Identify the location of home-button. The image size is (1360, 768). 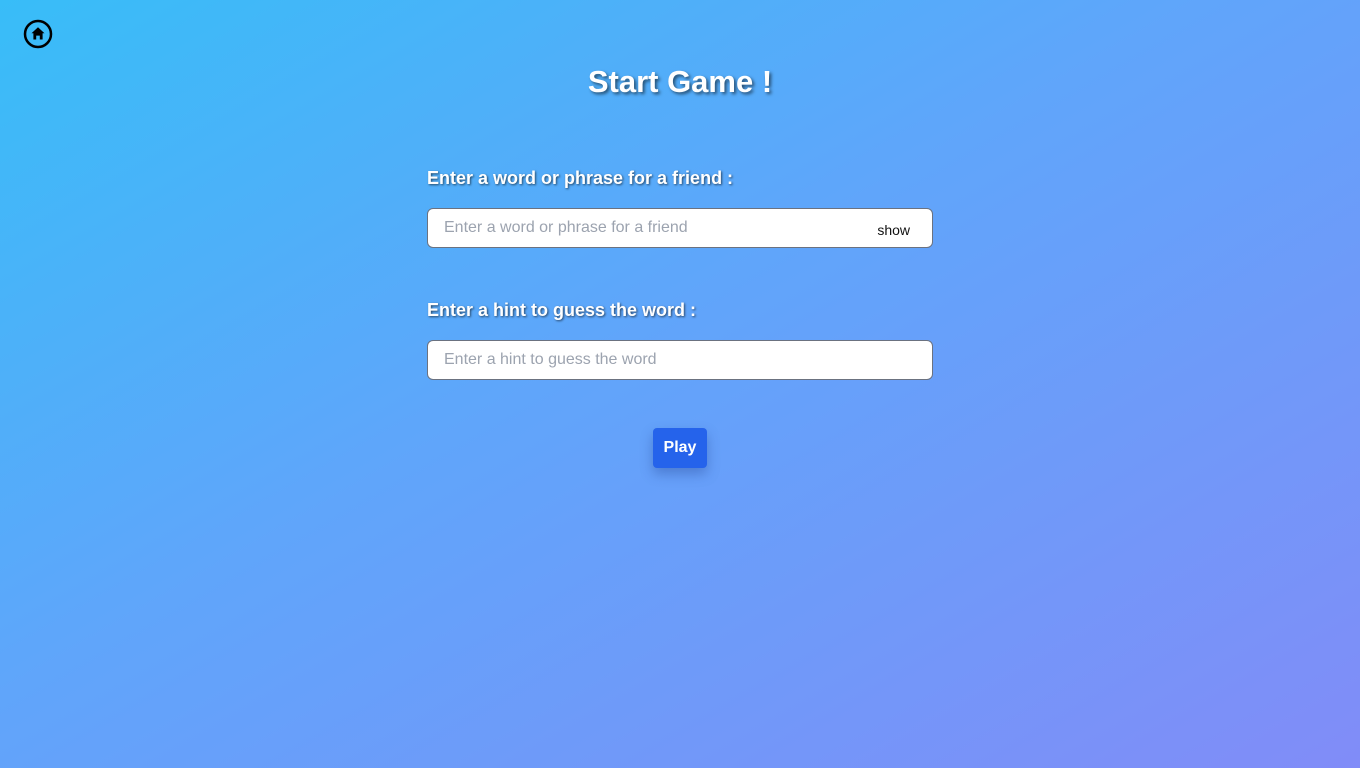
(38, 34).